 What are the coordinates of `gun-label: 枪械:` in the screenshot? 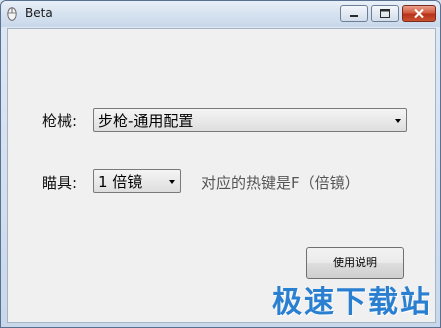 It's located at (60, 121).